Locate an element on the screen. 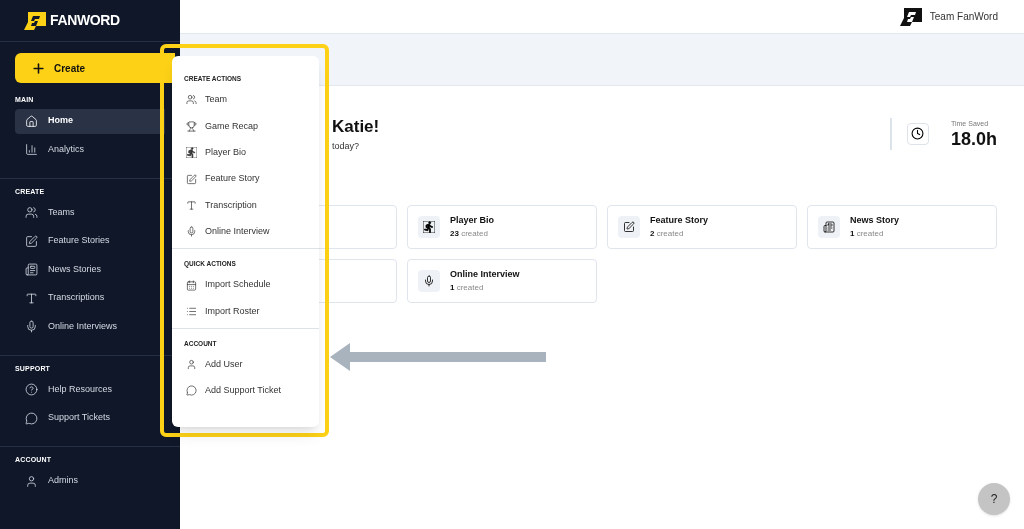  content-card: Player Bio 23 created is located at coordinates (502, 227).